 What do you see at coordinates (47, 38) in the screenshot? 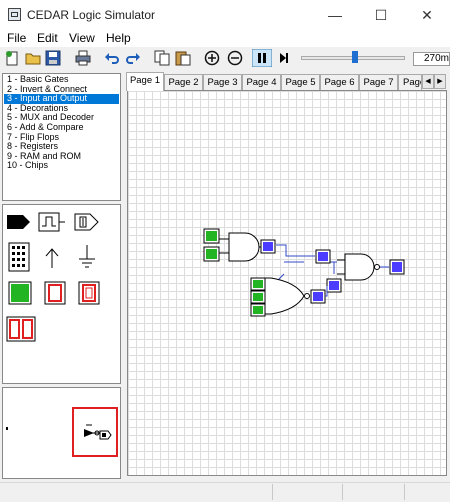
I see `menu-edit: Edit` at bounding box center [47, 38].